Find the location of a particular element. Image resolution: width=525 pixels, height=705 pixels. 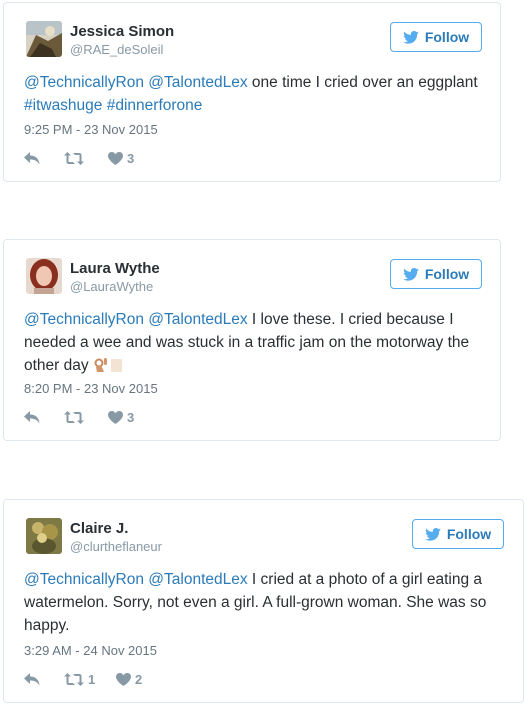

retweet-count: 1 is located at coordinates (92, 679).